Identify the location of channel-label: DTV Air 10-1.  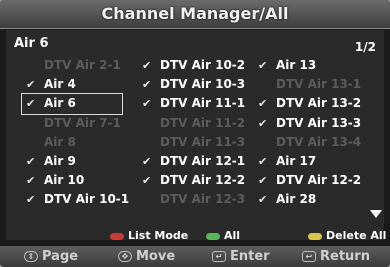
(87, 199).